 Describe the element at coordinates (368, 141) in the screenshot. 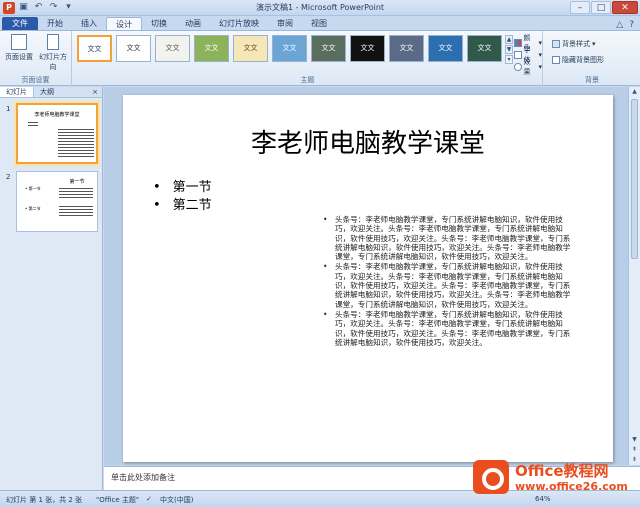

I see `slide-title: 李老师电脑教学课堂` at that location.